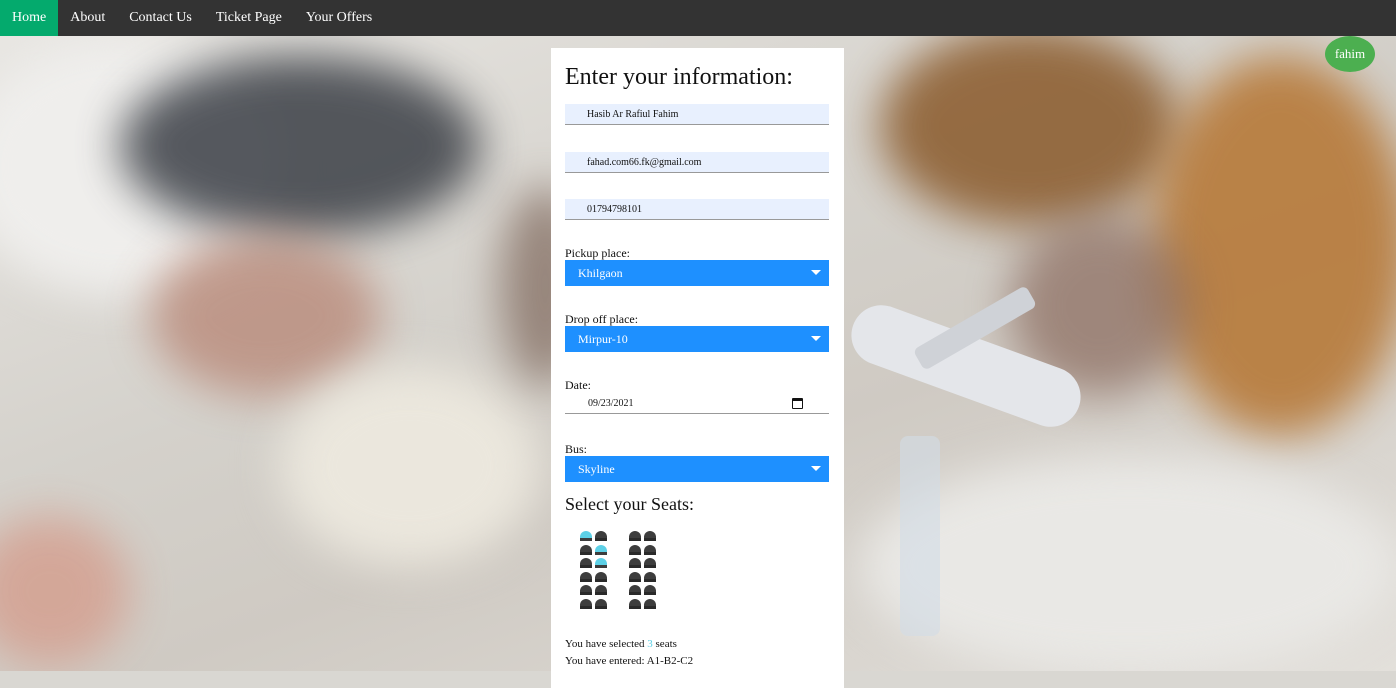 This screenshot has height=688, width=1396. Describe the element at coordinates (650, 549) in the screenshot. I see `seat-b4-icon` at that location.